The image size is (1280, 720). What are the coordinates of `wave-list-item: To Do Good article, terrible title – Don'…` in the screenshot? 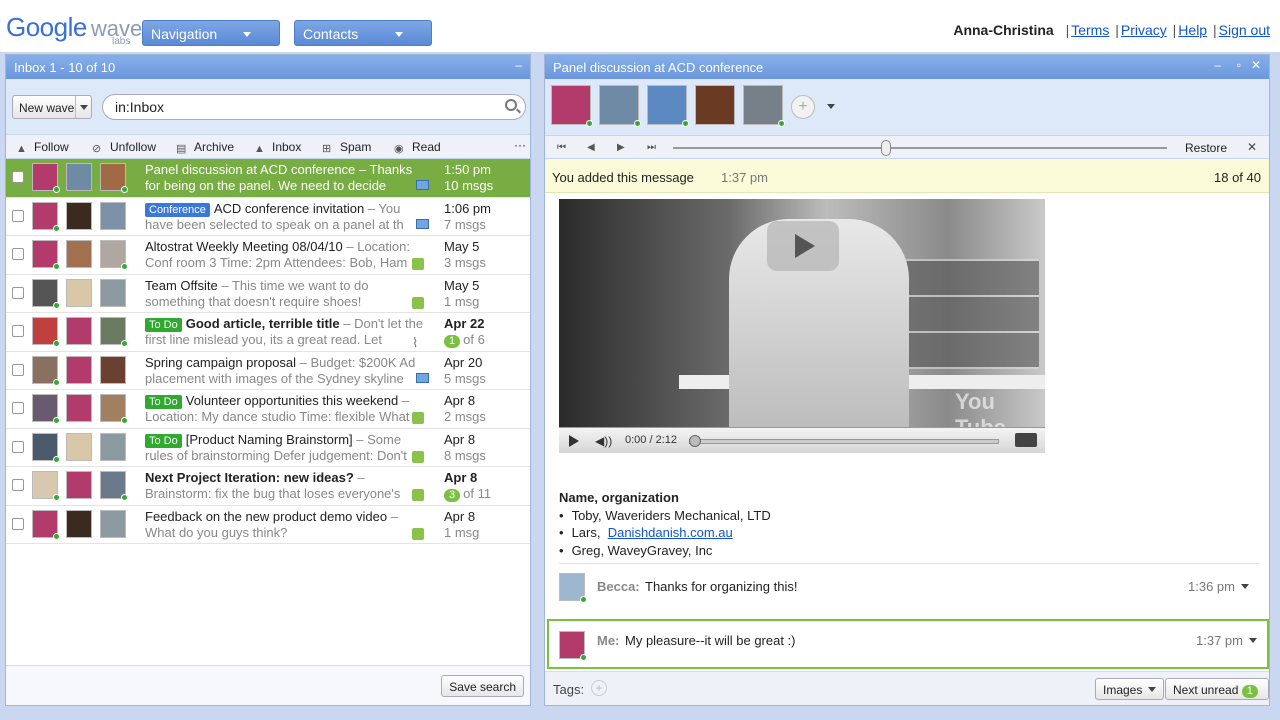 It's located at (268, 332).